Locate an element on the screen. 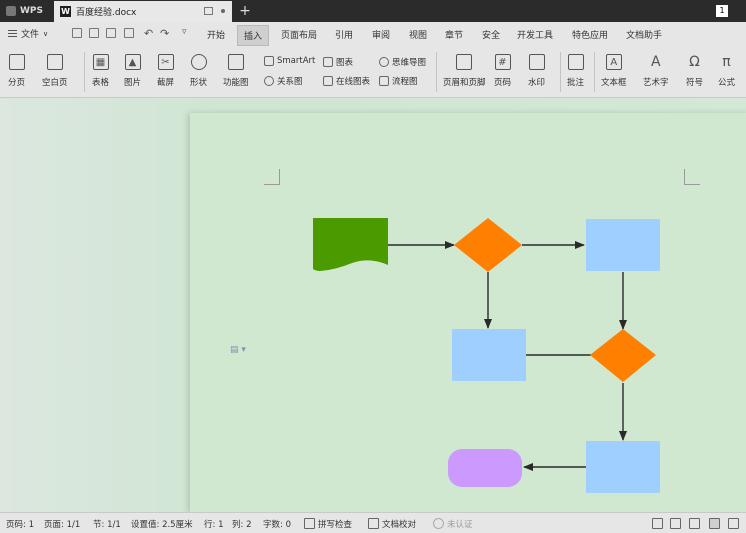 This screenshot has height=533, width=746. blank-page-icon is located at coordinates (54, 62).